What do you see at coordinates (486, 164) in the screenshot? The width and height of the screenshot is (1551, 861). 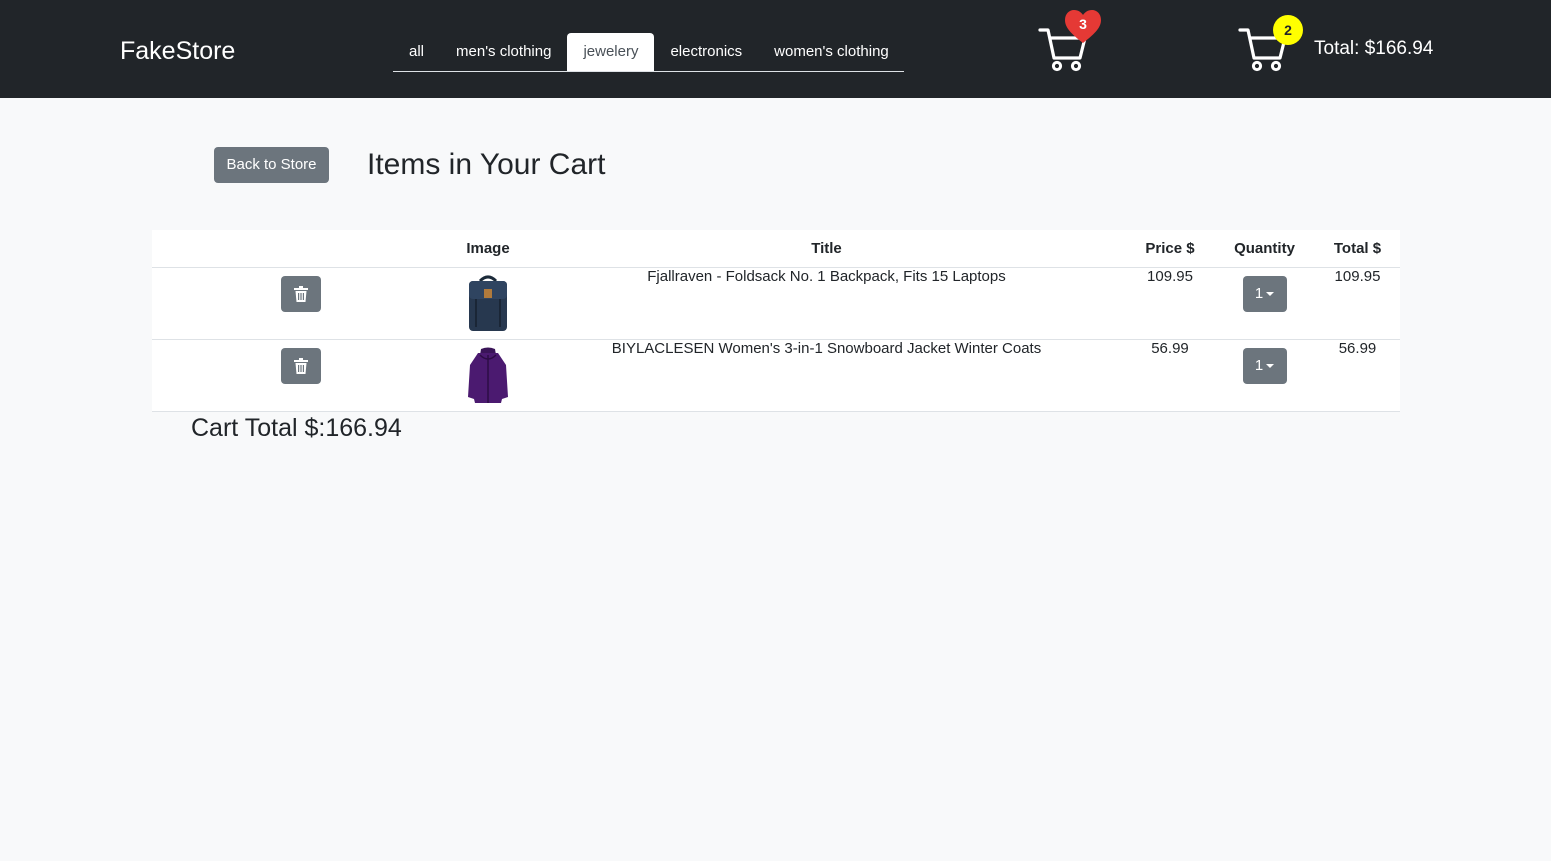 I see `page-title: Items in Your Cart` at bounding box center [486, 164].